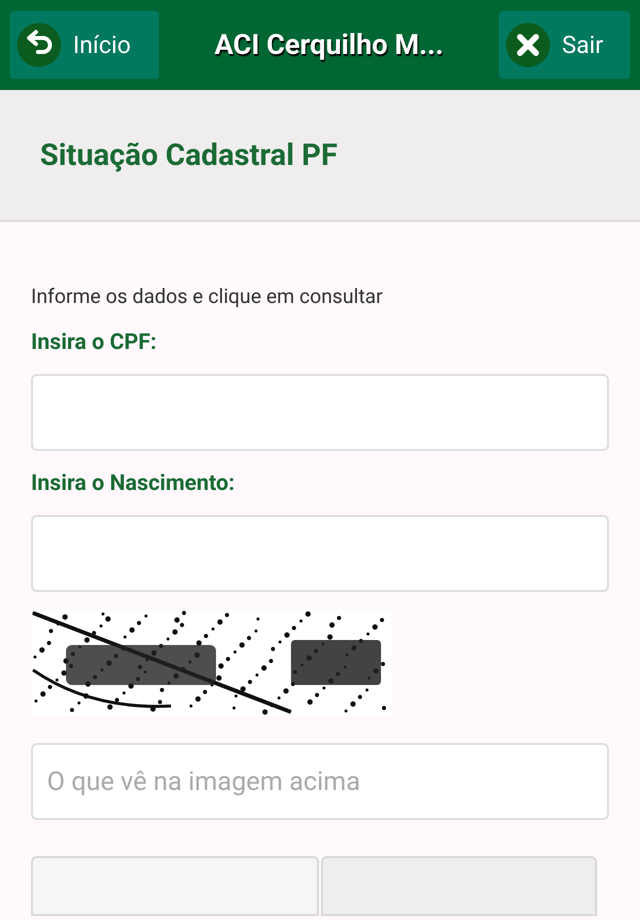  What do you see at coordinates (189, 155) in the screenshot?
I see `page-title: Situação Cadastral PF` at bounding box center [189, 155].